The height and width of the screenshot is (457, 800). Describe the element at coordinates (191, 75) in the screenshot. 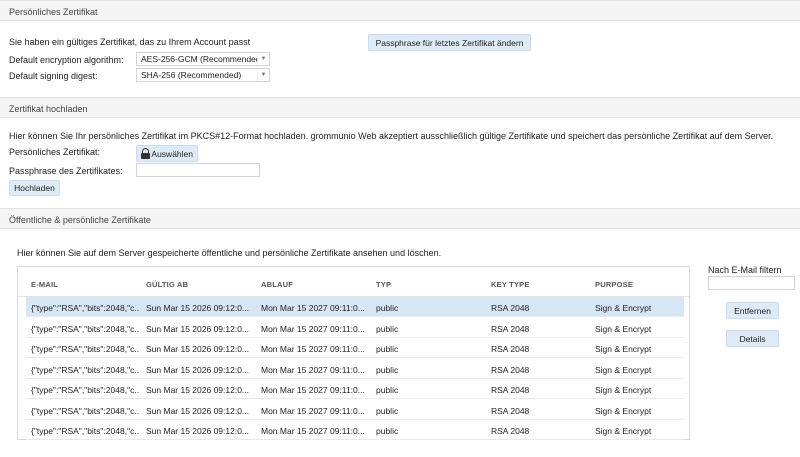

I see `signing-value: SHA-256 (Recommended)` at that location.